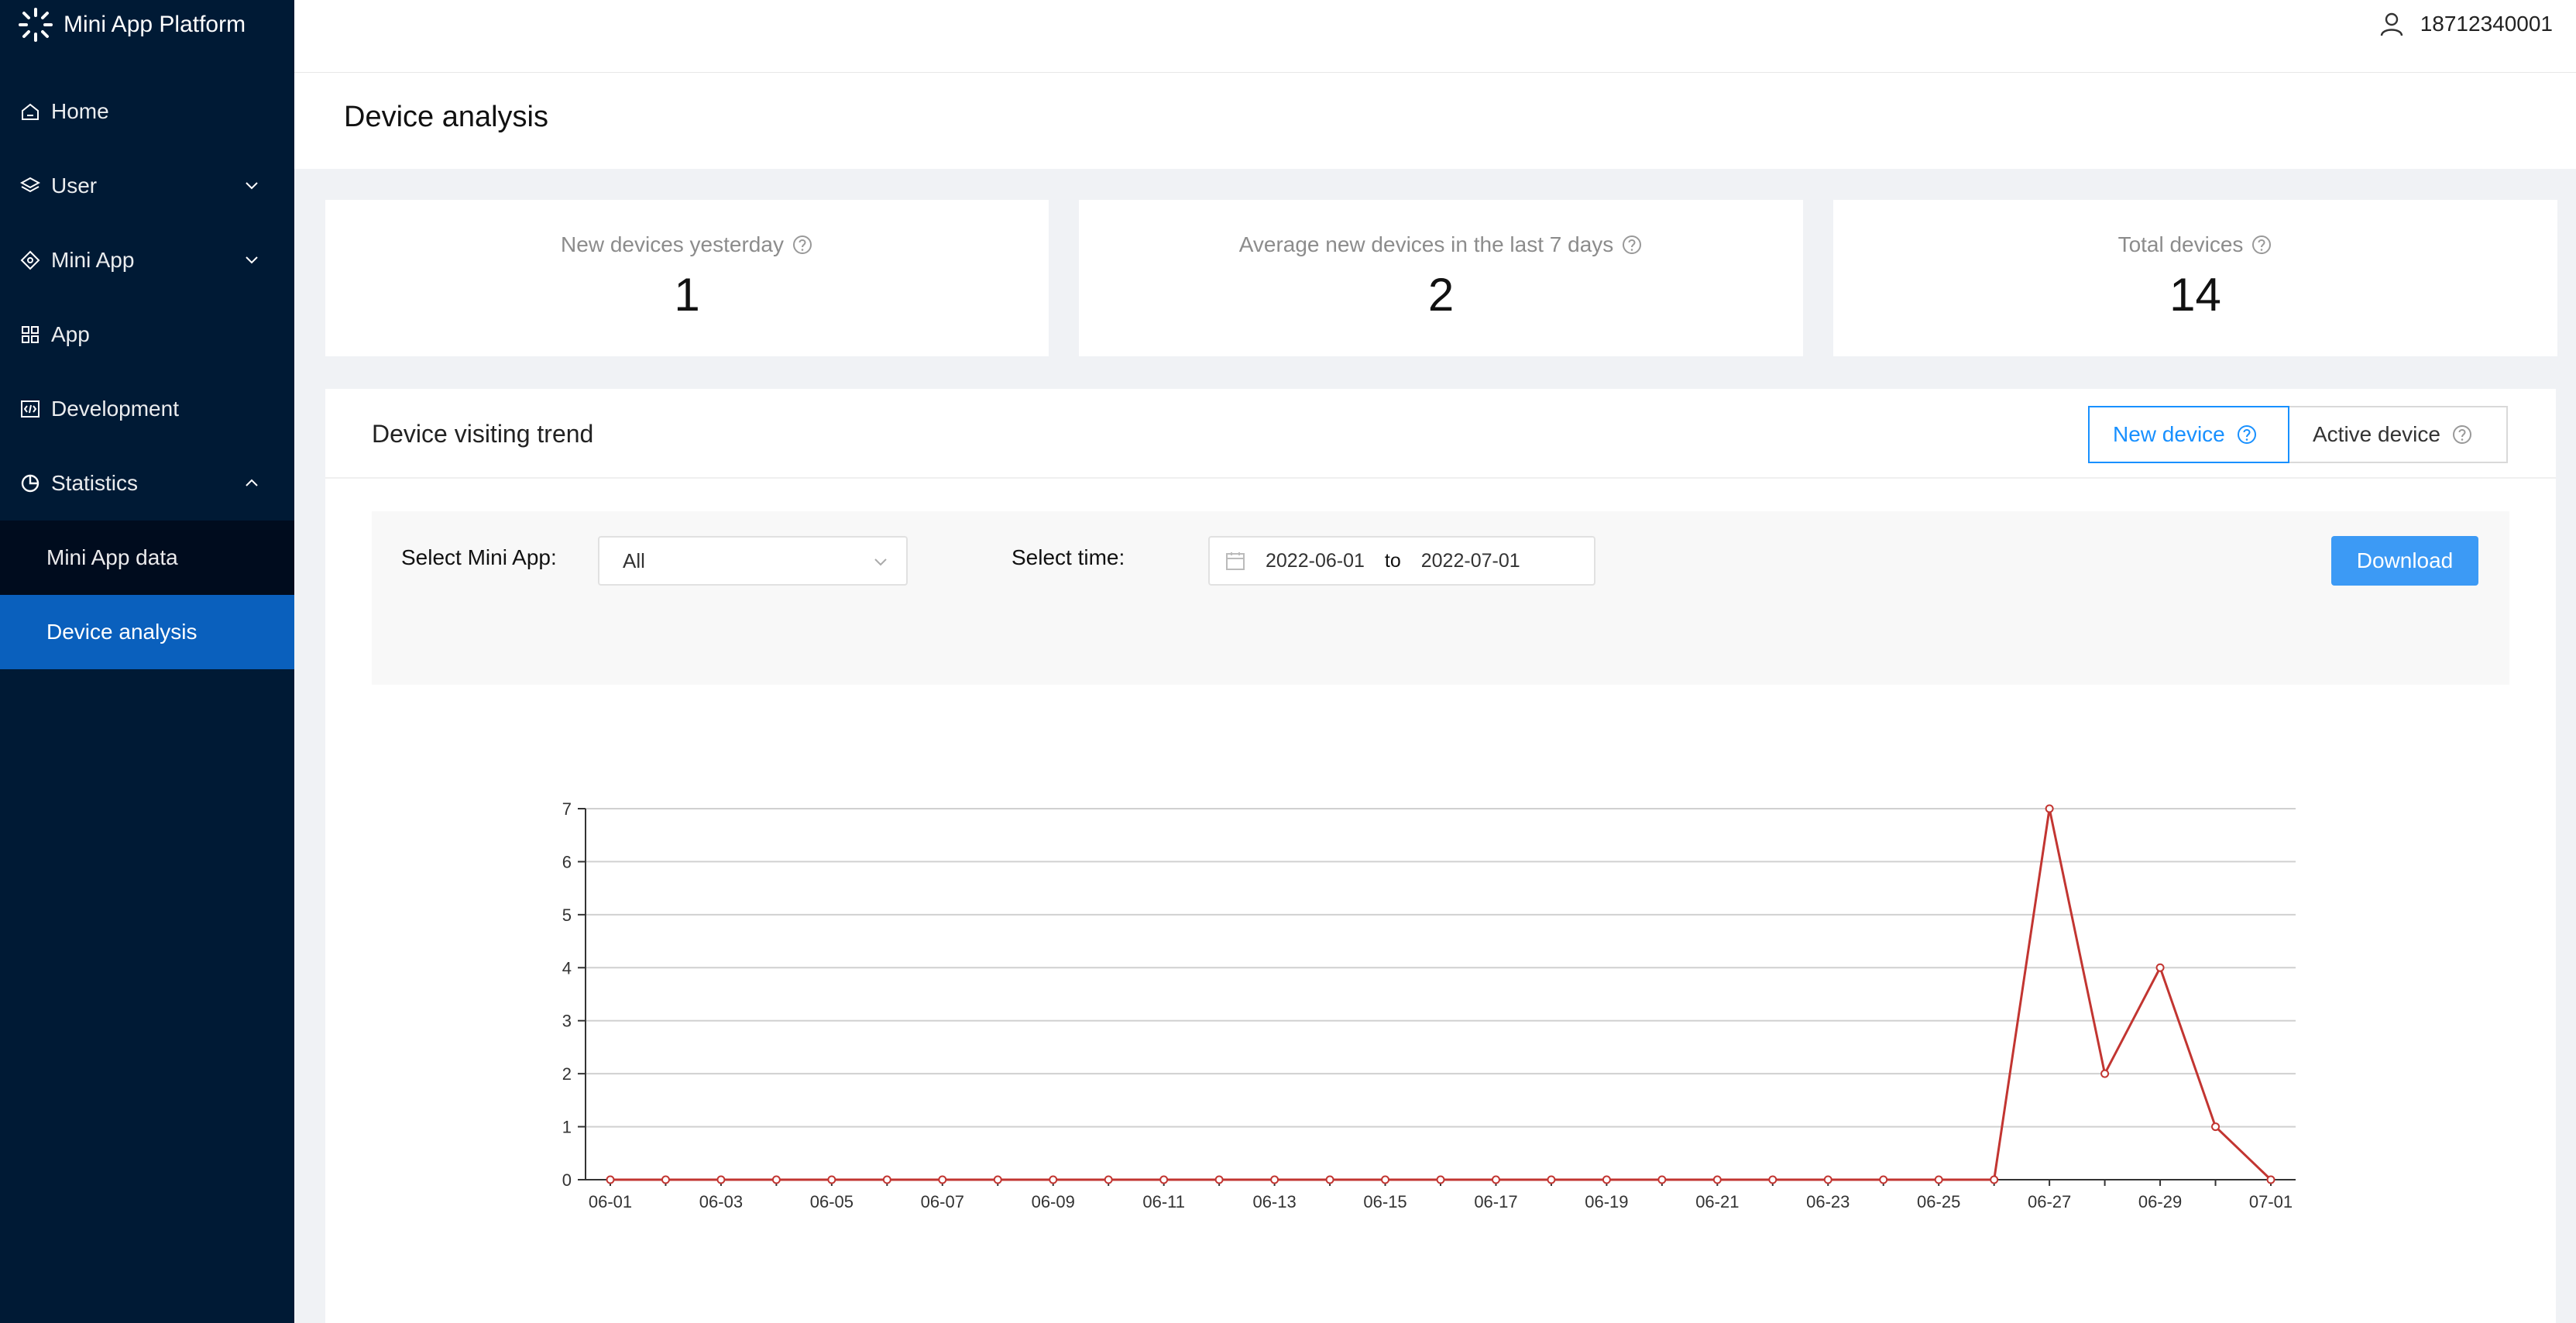  What do you see at coordinates (1717, 1201) in the screenshot?
I see `x-tick-label: 06-21` at bounding box center [1717, 1201].